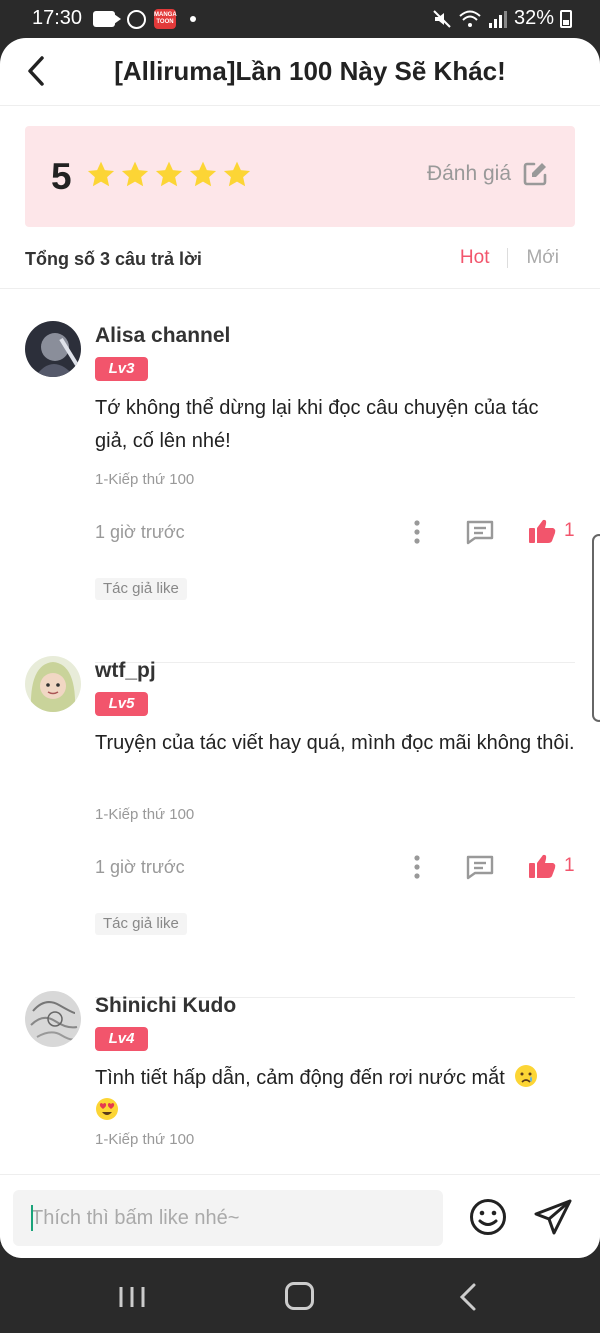 The height and width of the screenshot is (1333, 600). I want to click on home-icon, so click(299, 1296).